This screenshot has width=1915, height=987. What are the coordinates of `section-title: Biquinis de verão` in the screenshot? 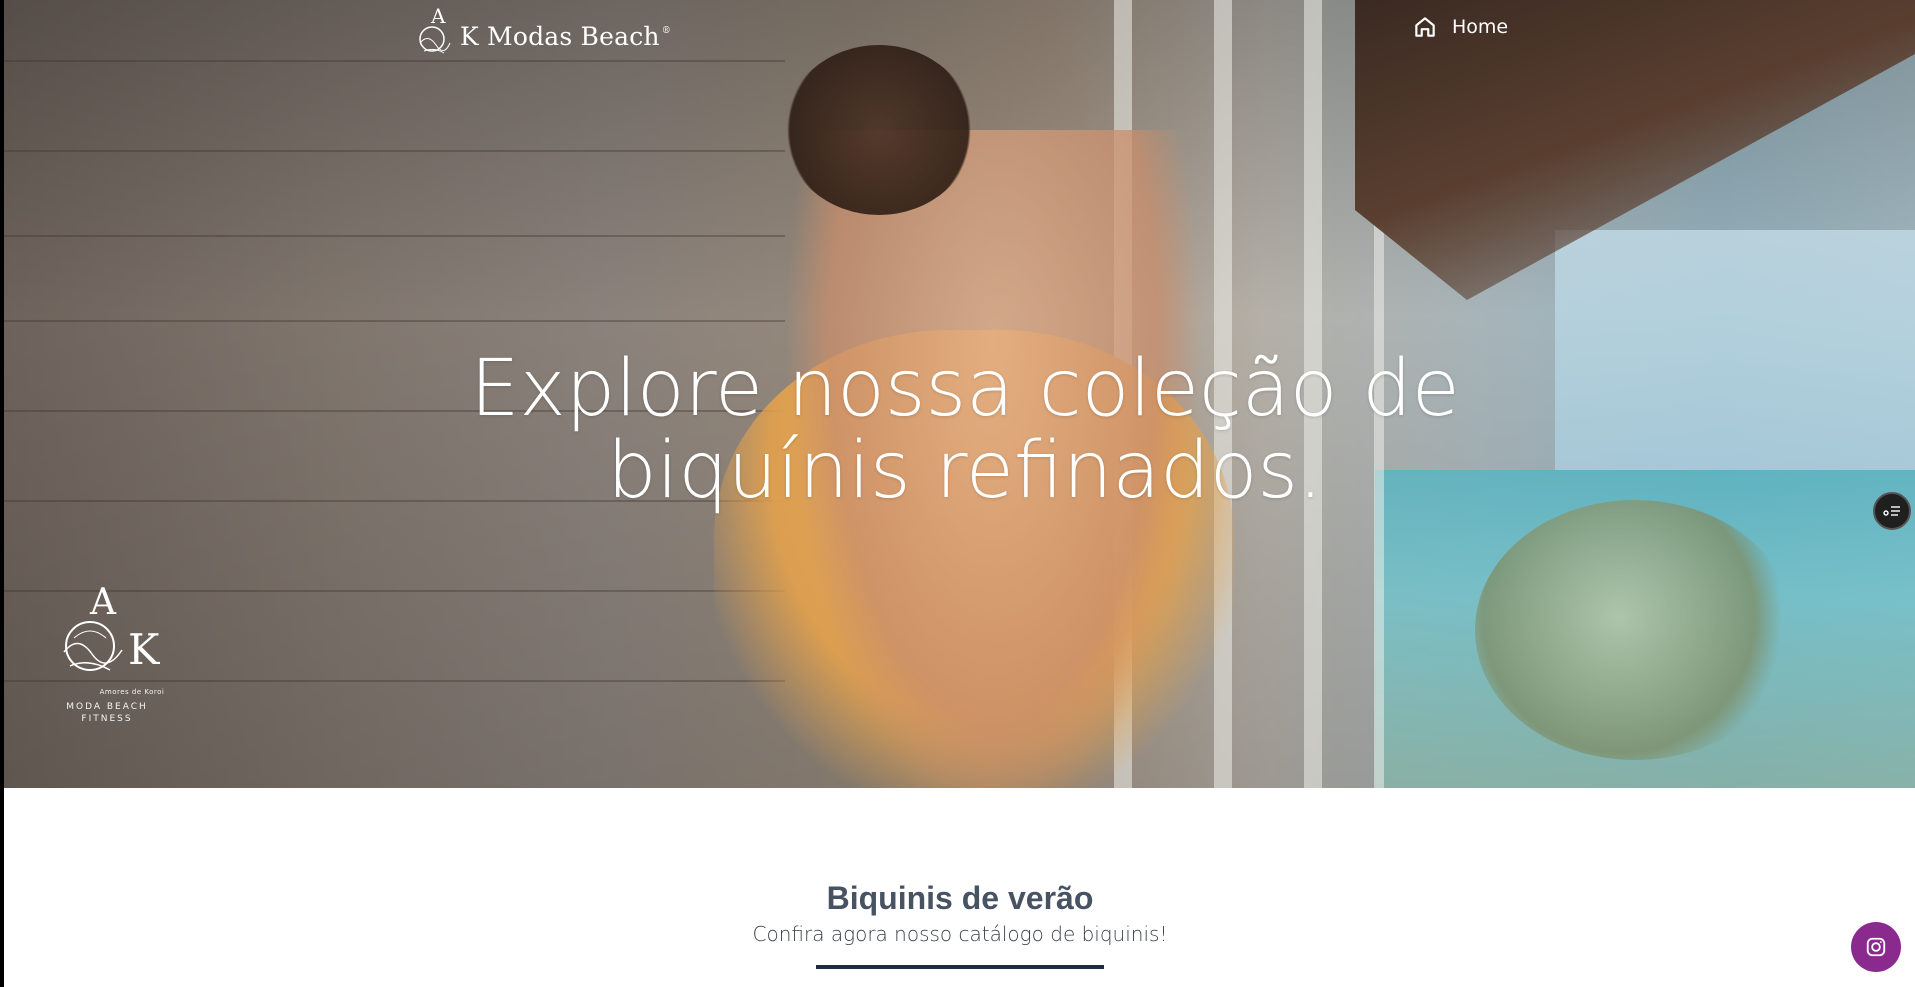 It's located at (960, 898).